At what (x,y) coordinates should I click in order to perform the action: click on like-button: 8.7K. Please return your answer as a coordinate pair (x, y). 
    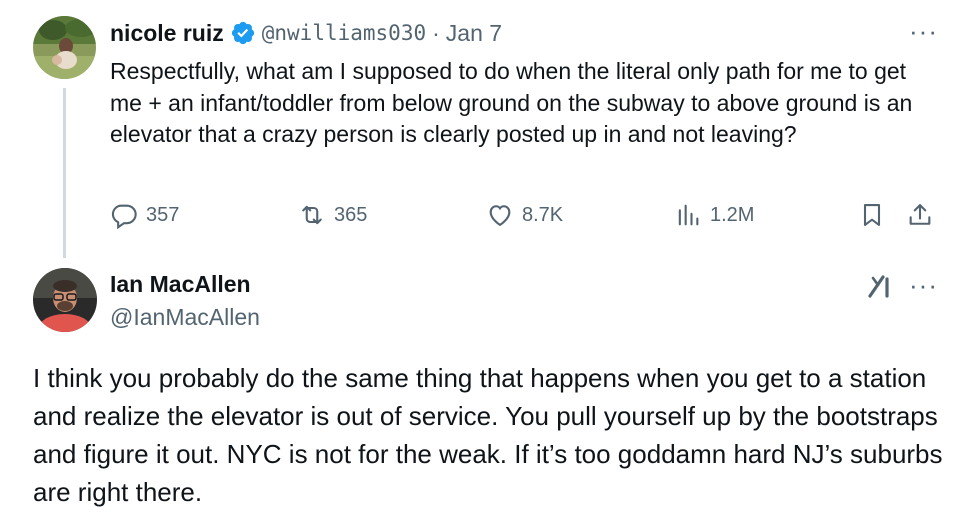
    Looking at the image, I should click on (524, 215).